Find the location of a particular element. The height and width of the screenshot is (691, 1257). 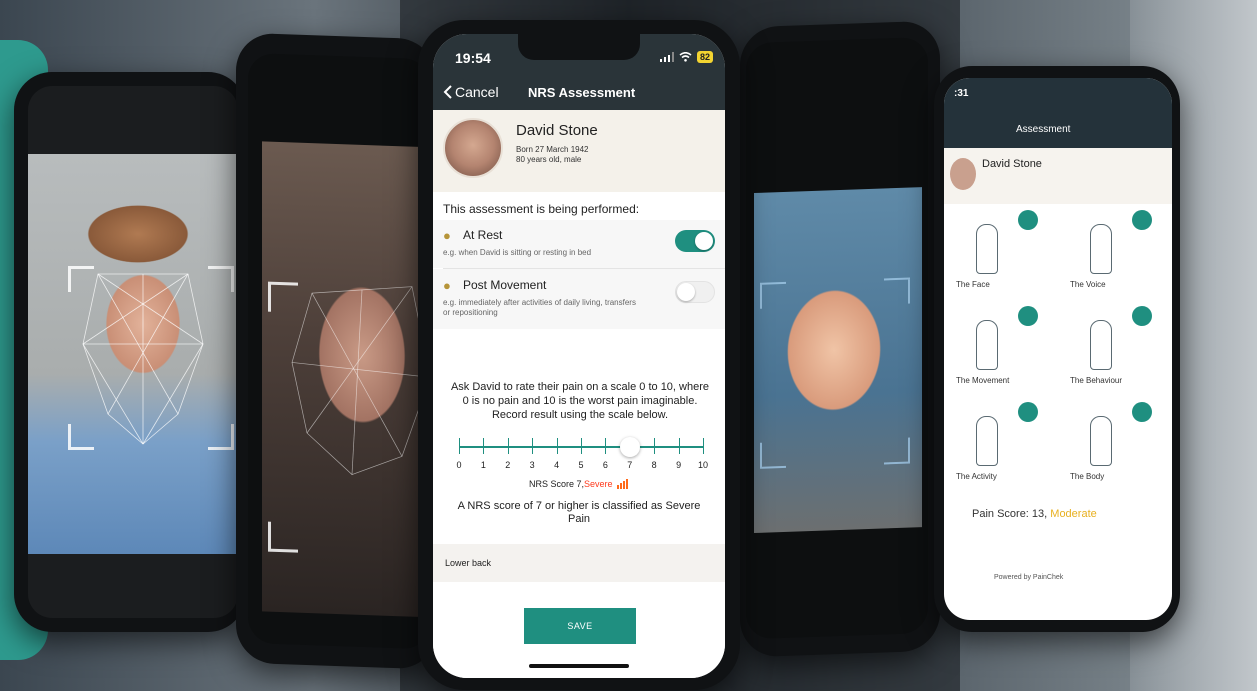

battery-icon: 82 is located at coordinates (704, 57).